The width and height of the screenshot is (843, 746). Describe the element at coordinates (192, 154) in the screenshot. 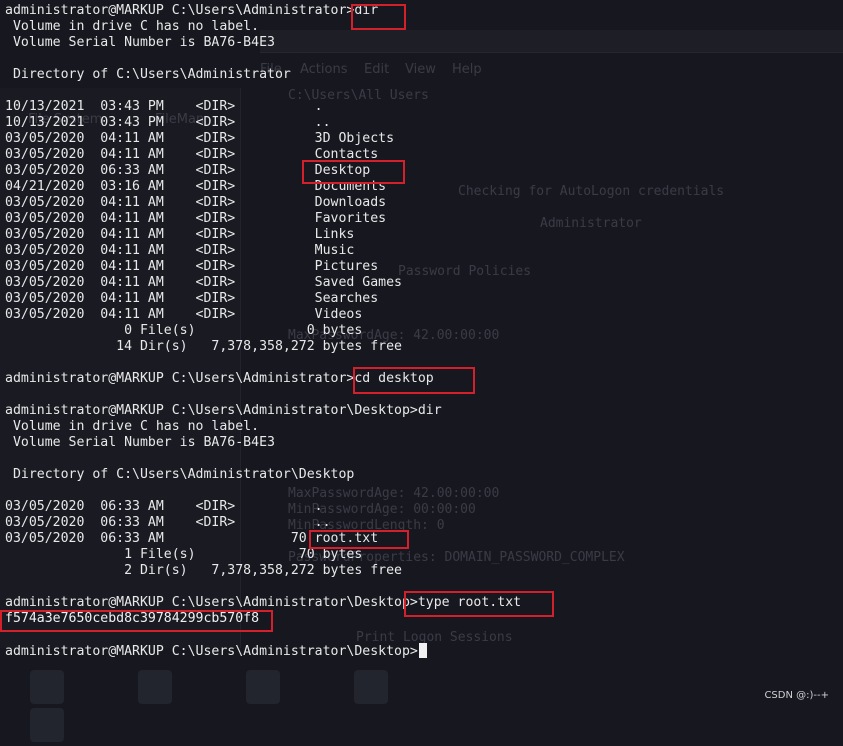

I see `terminal-line: 03/05/2020 04:11 AM <DIR> Contacts` at that location.